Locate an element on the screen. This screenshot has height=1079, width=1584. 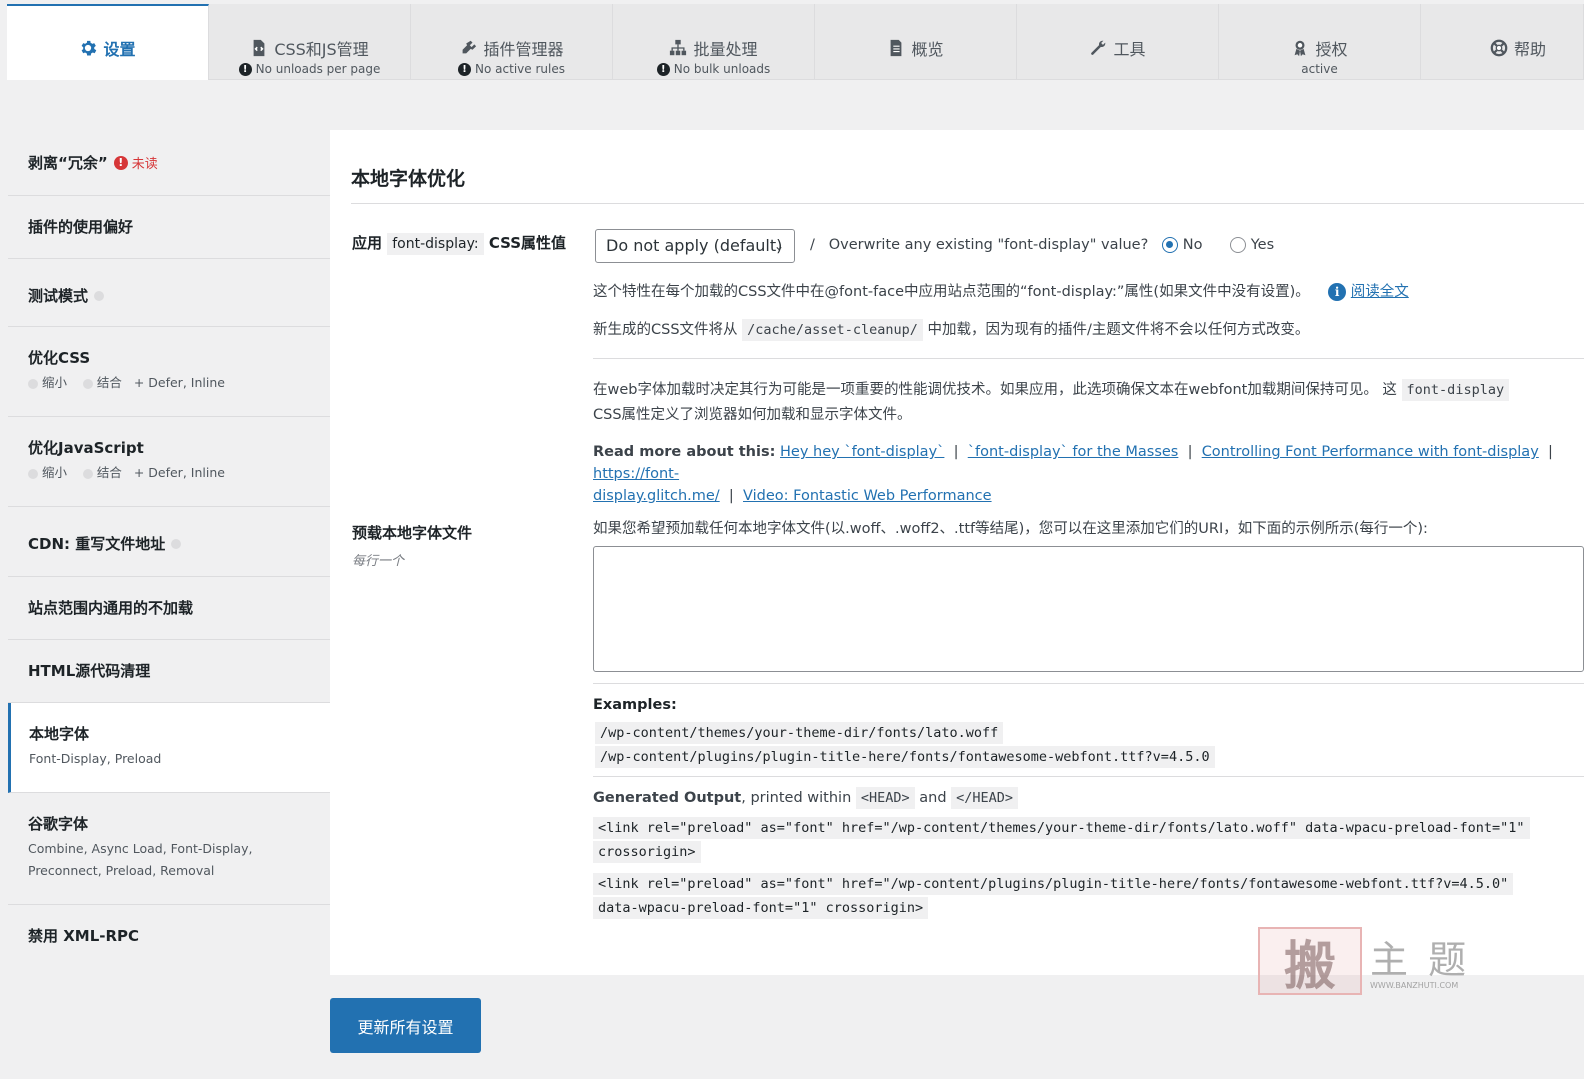
watermark-url: WWW.BANZHUTI.COM is located at coordinates (1414, 985).